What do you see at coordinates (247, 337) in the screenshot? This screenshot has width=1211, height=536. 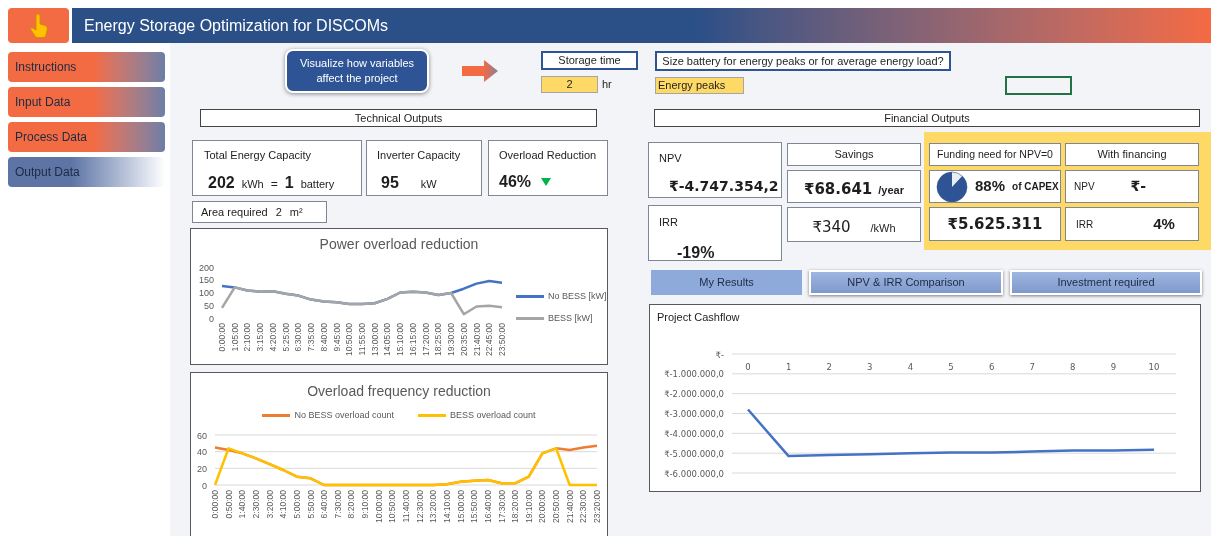 I see `axis-label: 2:10:00` at bounding box center [247, 337].